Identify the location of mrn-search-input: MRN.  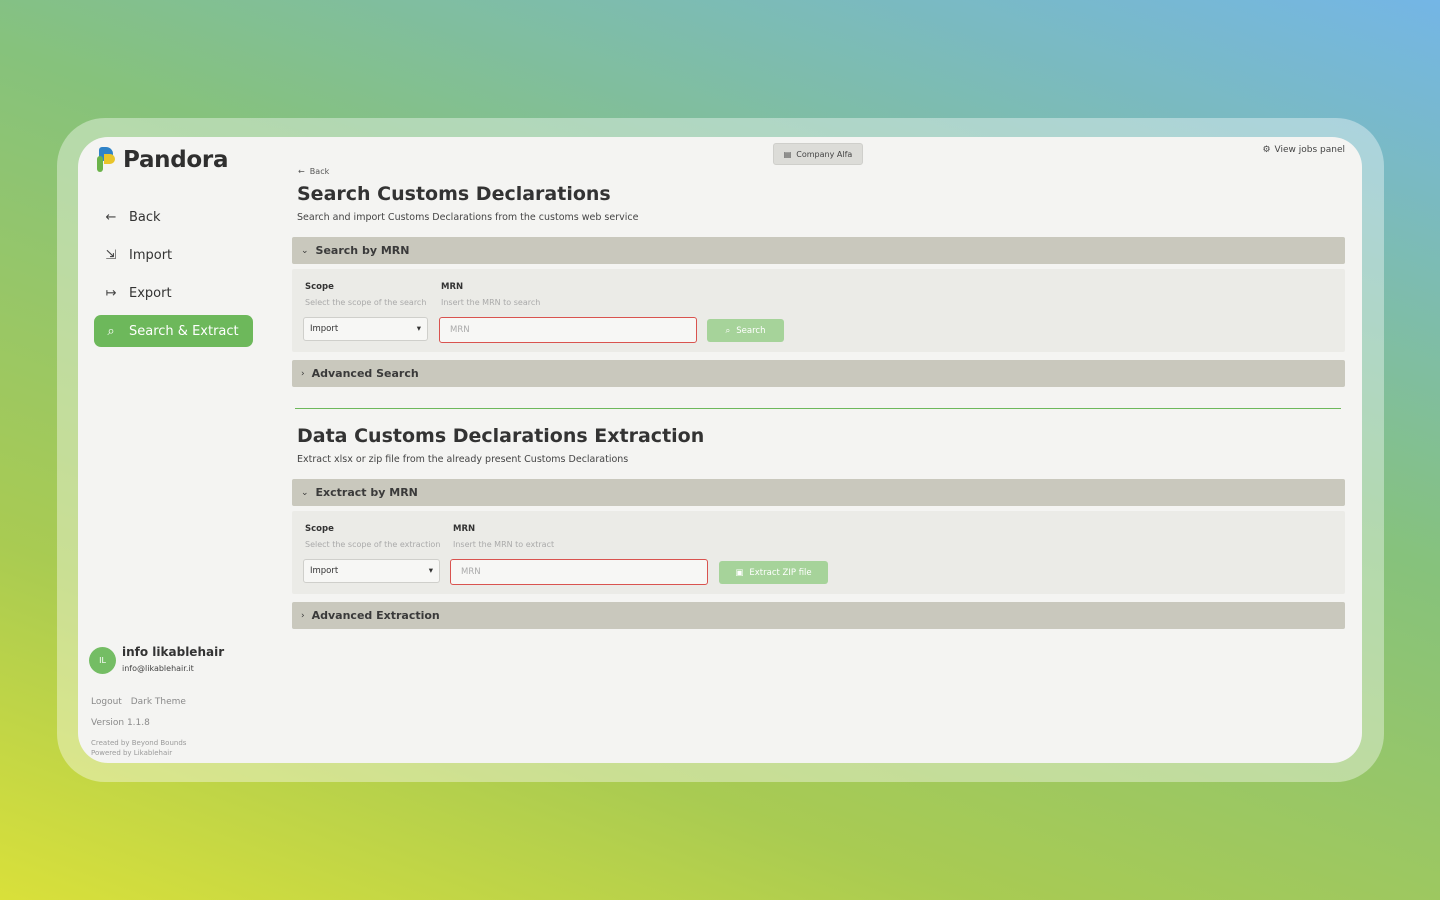
(568, 330).